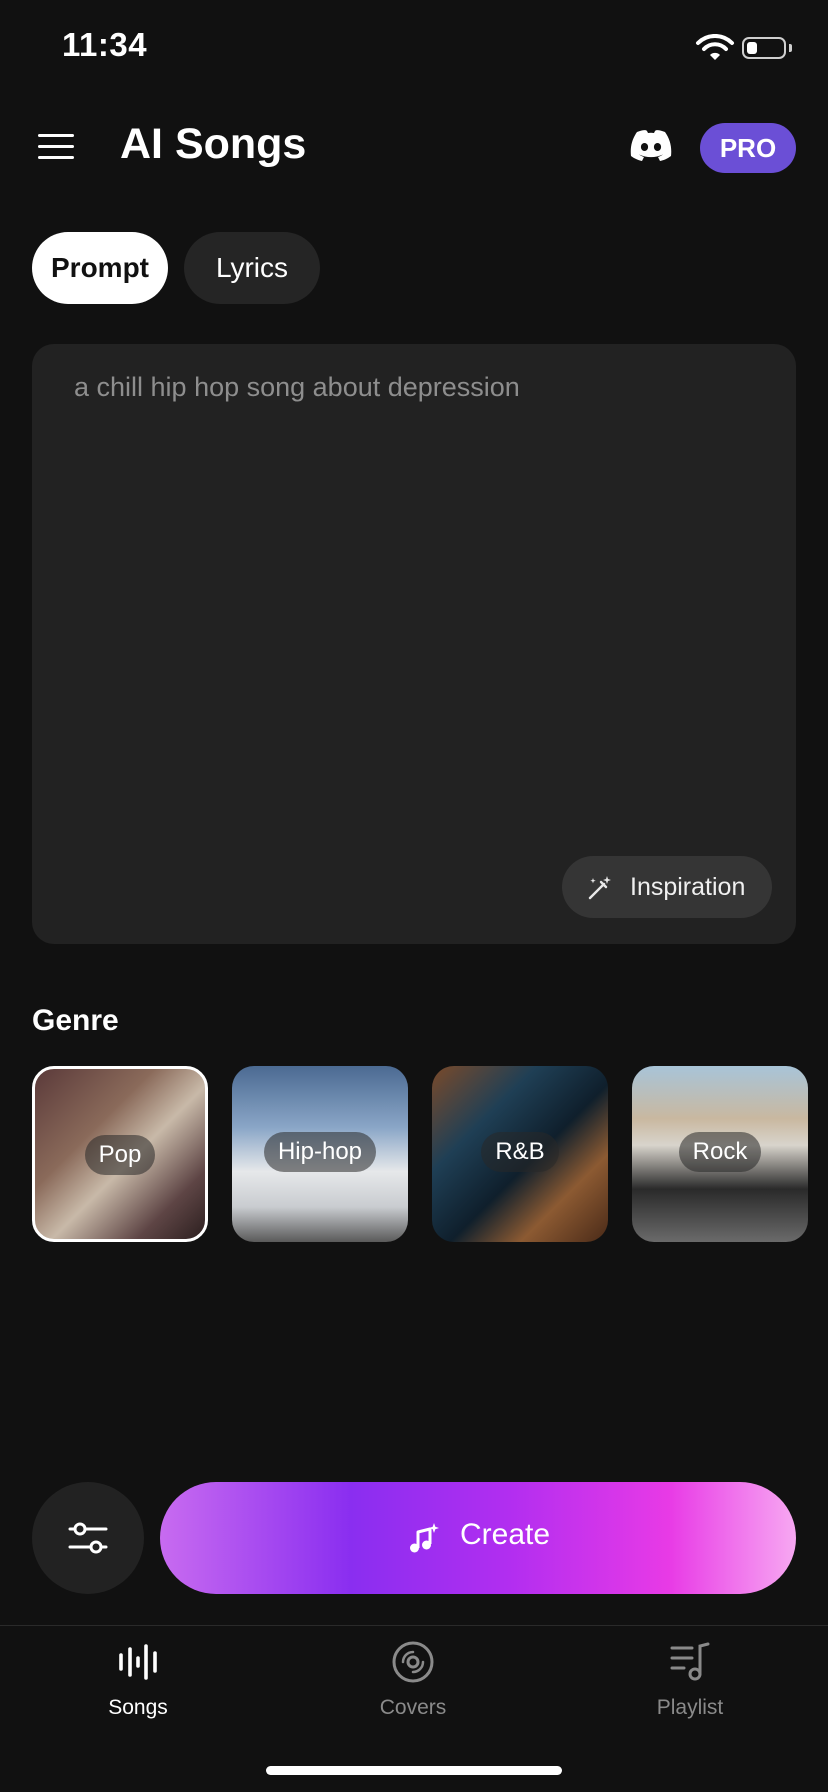 The image size is (828, 1792). What do you see at coordinates (414, 1625) in the screenshot?
I see `nav-divider` at bounding box center [414, 1625].